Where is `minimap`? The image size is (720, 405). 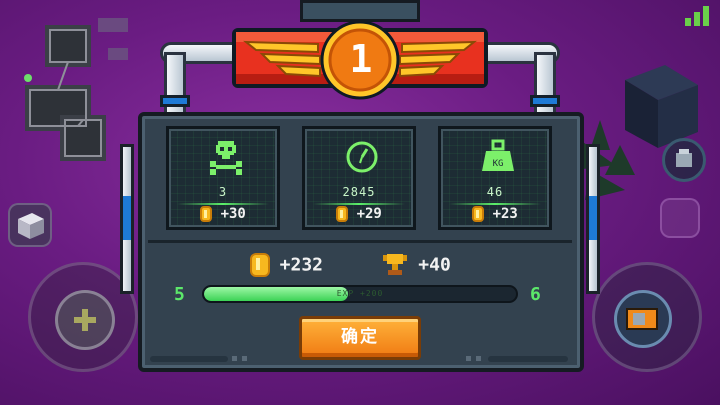 minimap is located at coordinates (76, 89).